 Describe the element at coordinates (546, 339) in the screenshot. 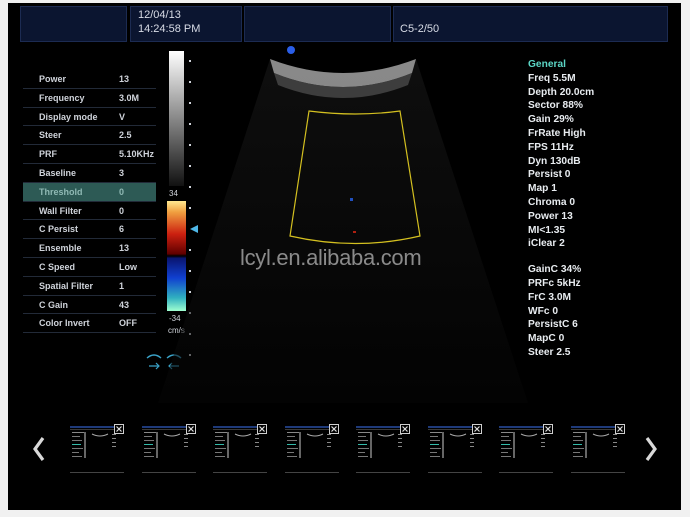

I see `param-line: MapC 0` at that location.